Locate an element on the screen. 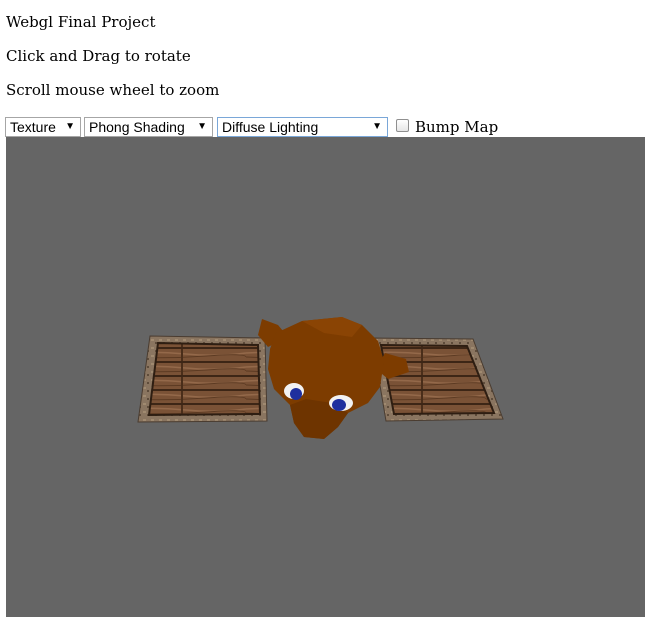  lighting-select: Diffuse Lighting ▼ is located at coordinates (302, 127).